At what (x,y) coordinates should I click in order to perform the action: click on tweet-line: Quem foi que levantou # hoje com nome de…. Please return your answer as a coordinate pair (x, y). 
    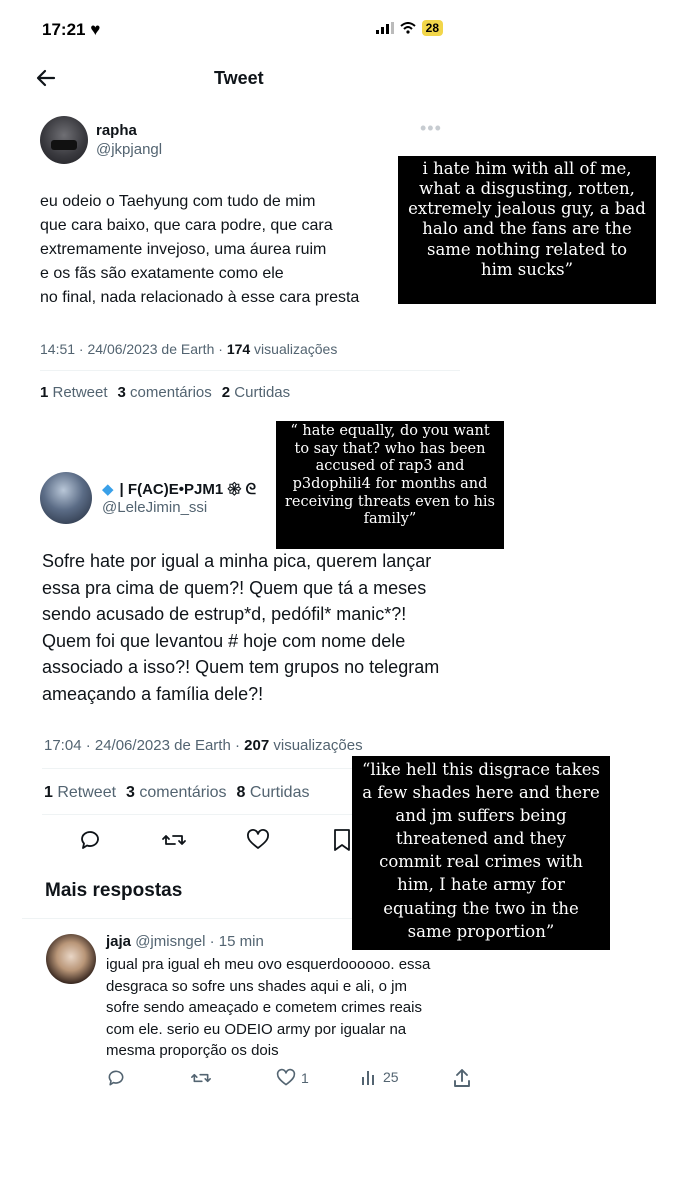
    Looking at the image, I should click on (224, 640).